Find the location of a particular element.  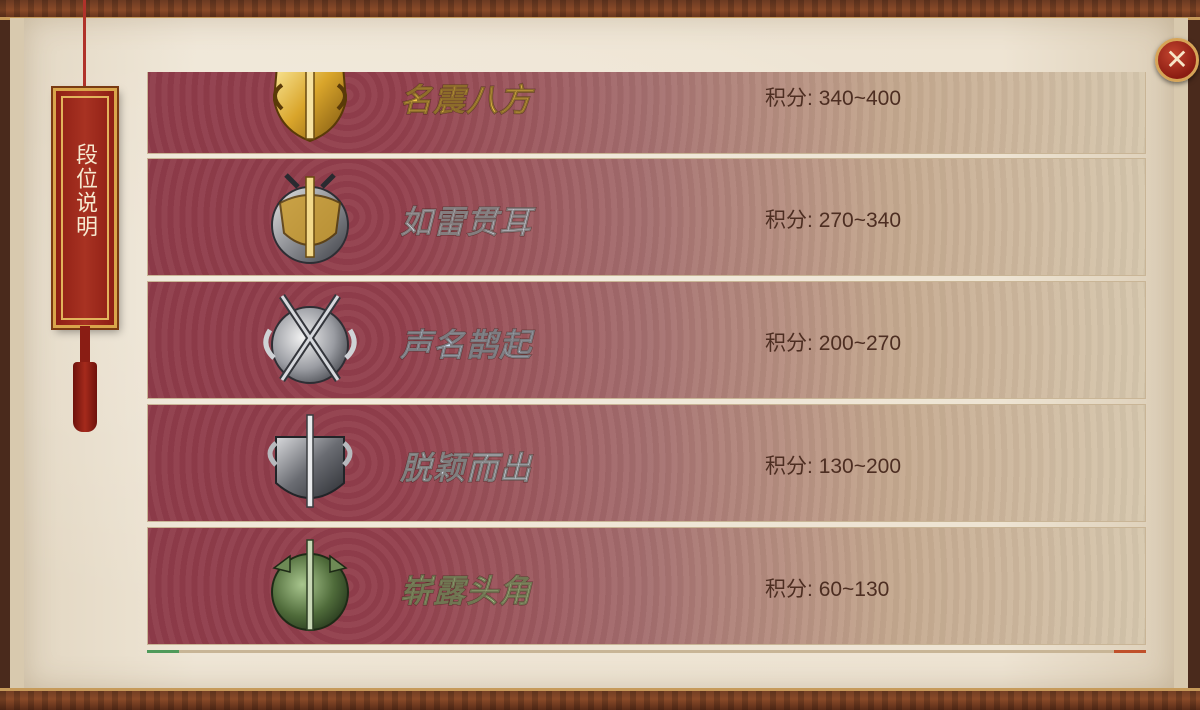

rank-info-tag: 段位说明 is located at coordinates (85, 208).